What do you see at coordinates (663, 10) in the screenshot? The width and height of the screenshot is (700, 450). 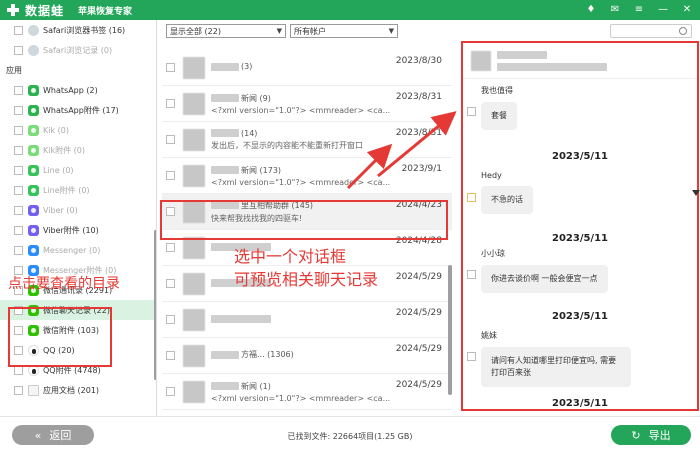 I see `minimize-icon: —` at bounding box center [663, 10].